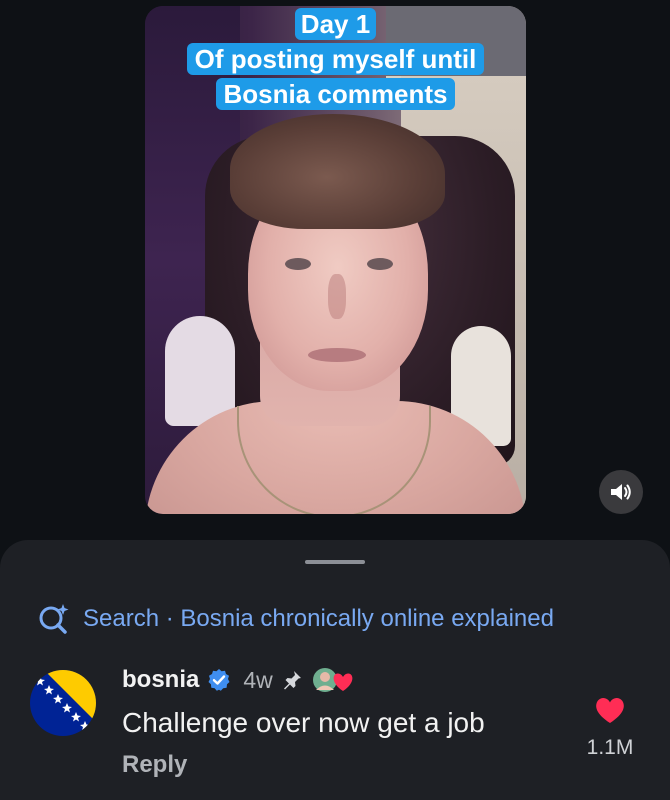 This screenshot has height=800, width=670. What do you see at coordinates (610, 727) in the screenshot?
I see `like-control: 1.1M` at bounding box center [610, 727].